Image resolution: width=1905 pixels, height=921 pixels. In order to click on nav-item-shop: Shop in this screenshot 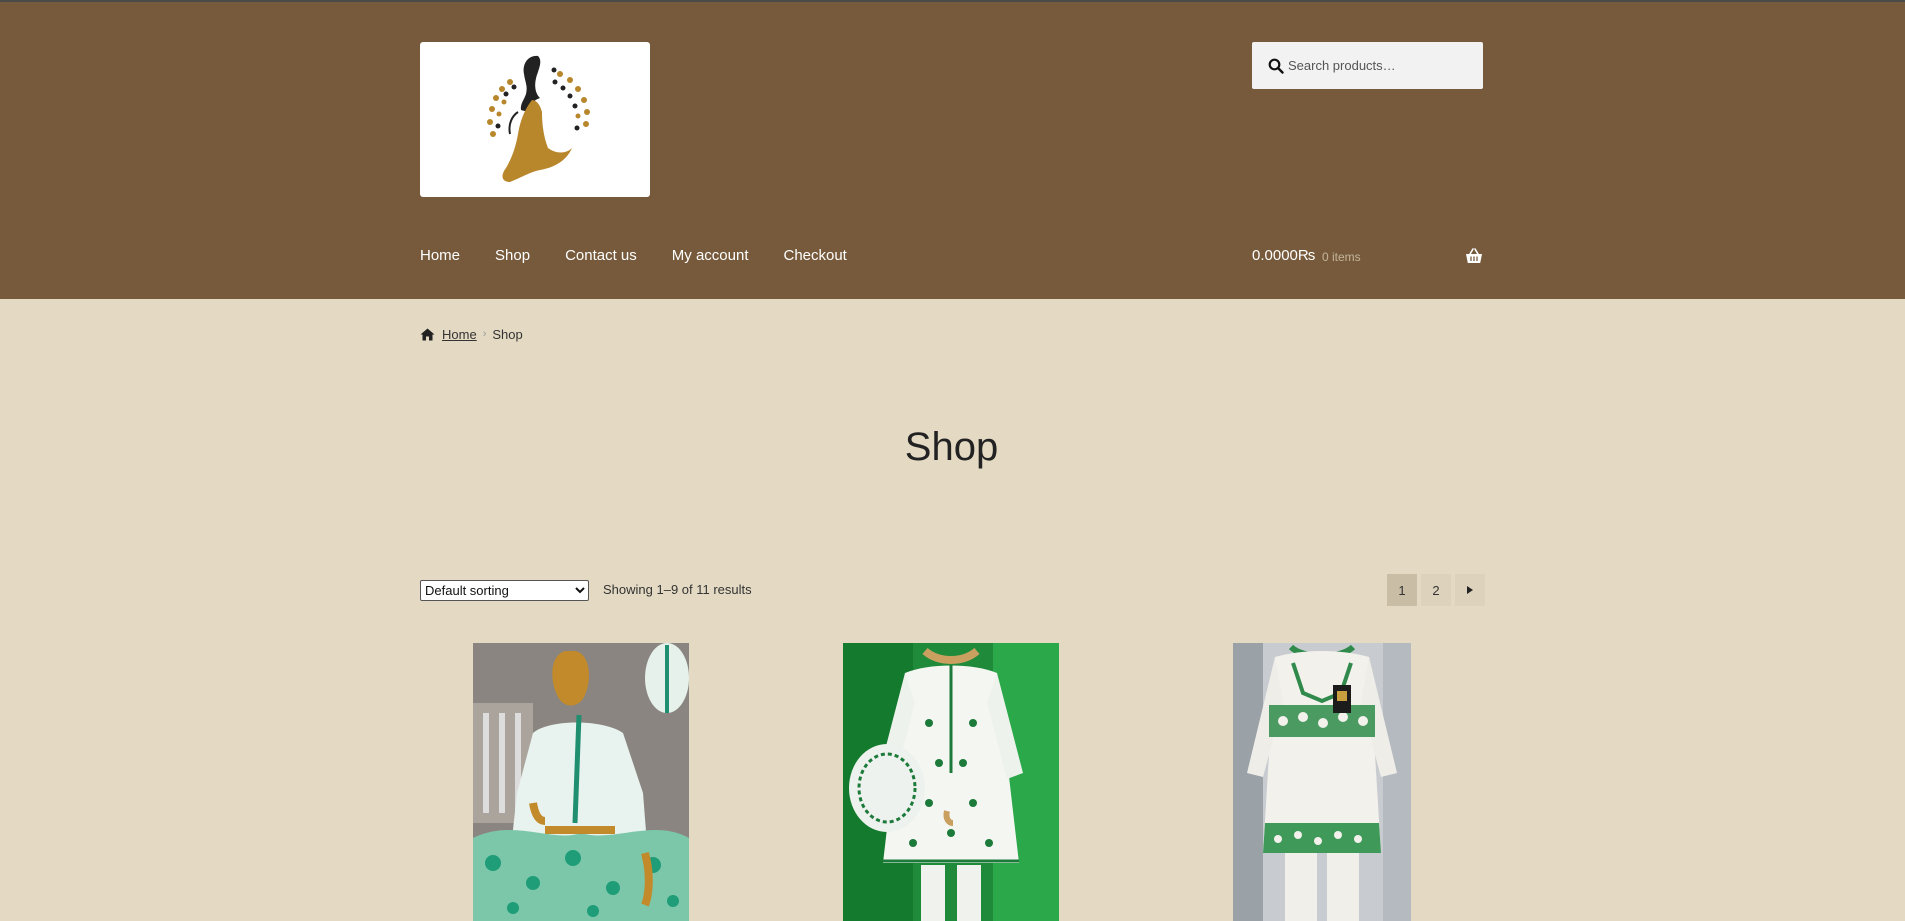, I will do `click(512, 259)`.